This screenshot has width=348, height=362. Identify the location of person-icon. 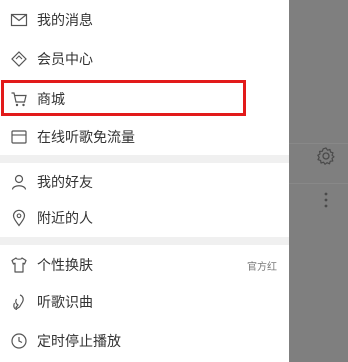
(19, 182).